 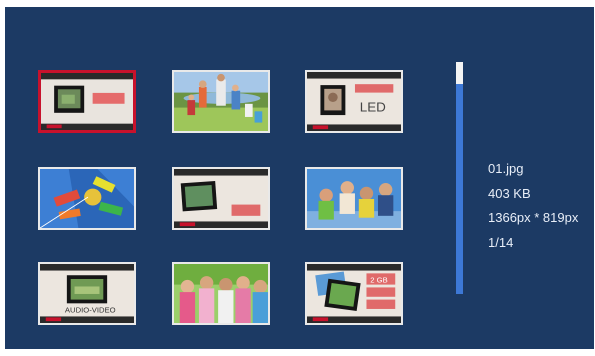 I want to click on file-index: 1/14, so click(x=501, y=242).